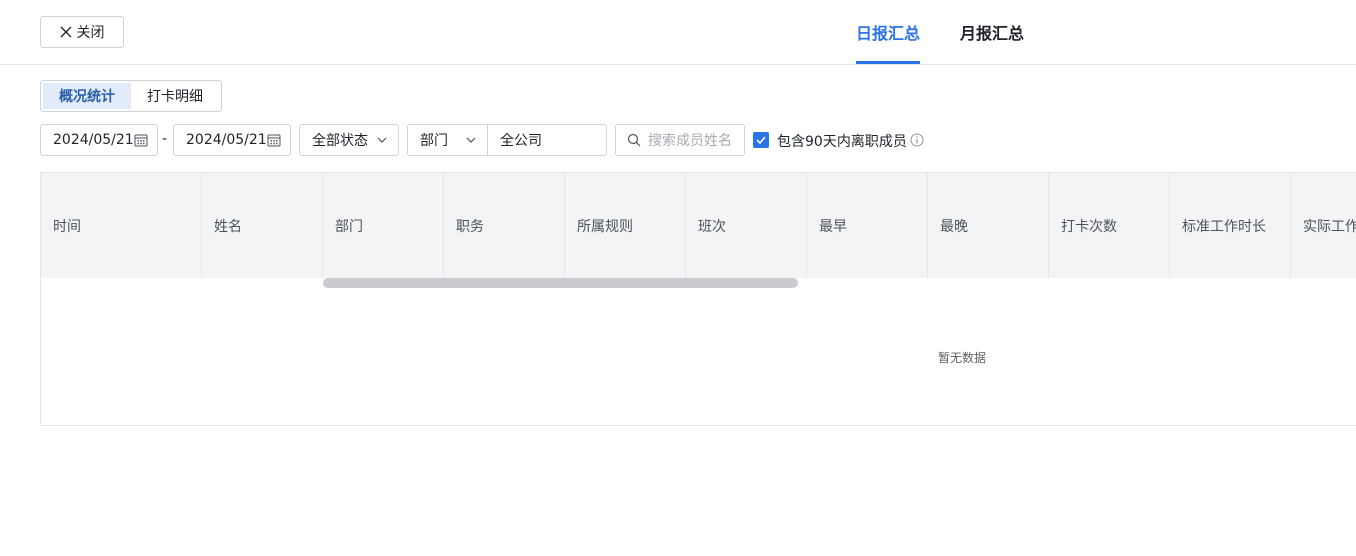 Image resolution: width=1356 pixels, height=556 pixels. I want to click on column-header: 最早, so click(867, 225).